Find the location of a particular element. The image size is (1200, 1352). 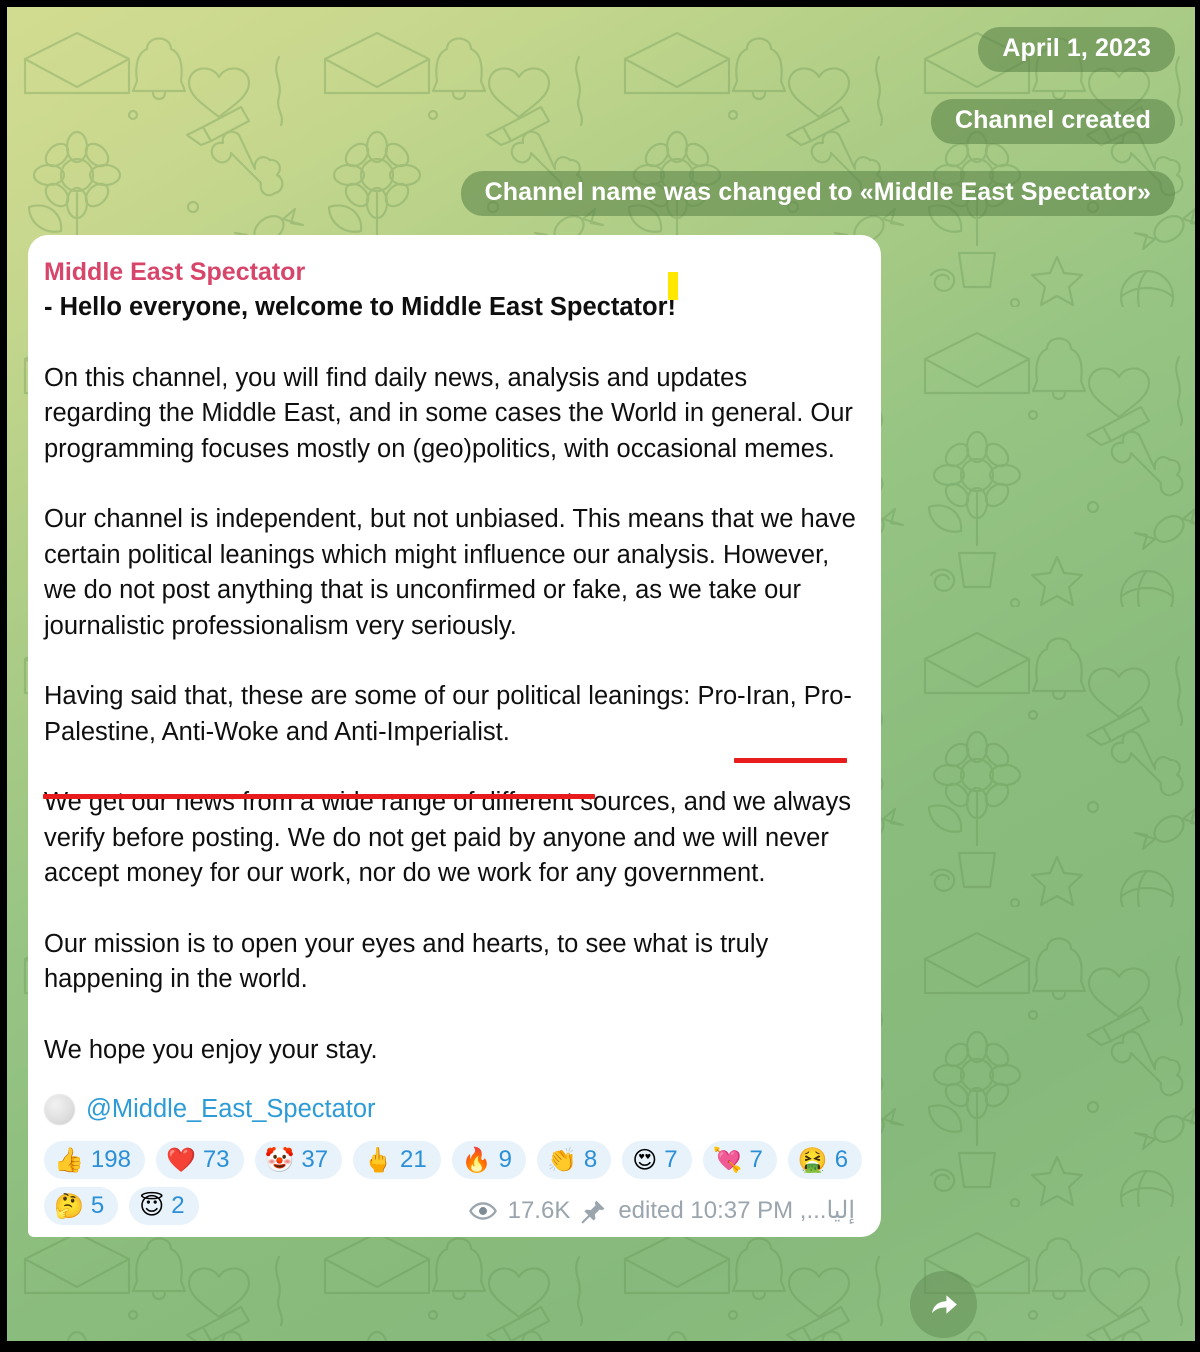

reaction-clapping-hands: 👏 8 is located at coordinates (574, 1160).